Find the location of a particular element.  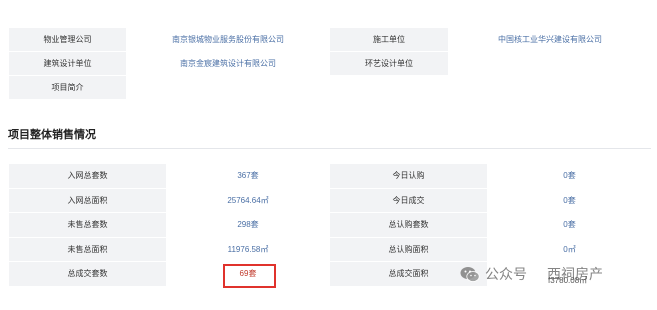

label-project-intro: 项目简介 is located at coordinates (67, 87).